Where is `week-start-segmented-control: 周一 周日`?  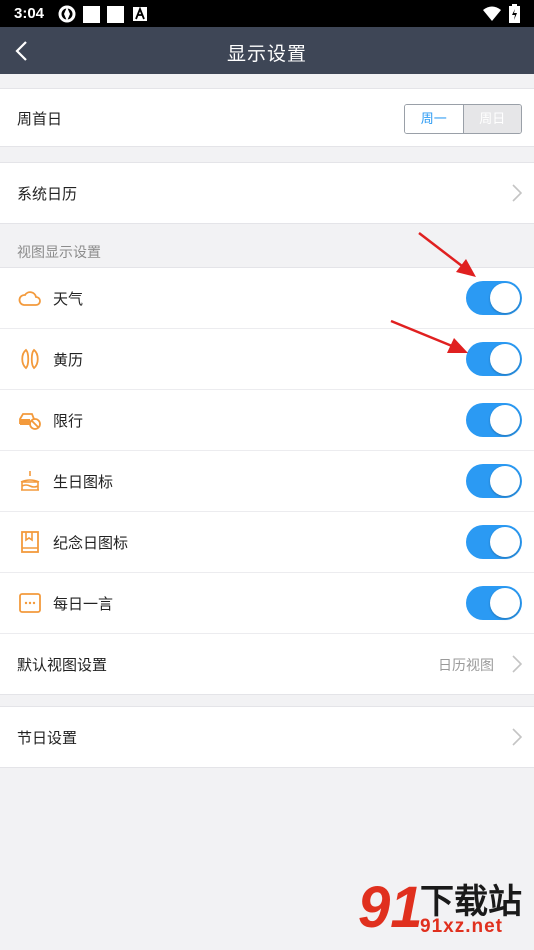 week-start-segmented-control: 周一 周日 is located at coordinates (463, 119).